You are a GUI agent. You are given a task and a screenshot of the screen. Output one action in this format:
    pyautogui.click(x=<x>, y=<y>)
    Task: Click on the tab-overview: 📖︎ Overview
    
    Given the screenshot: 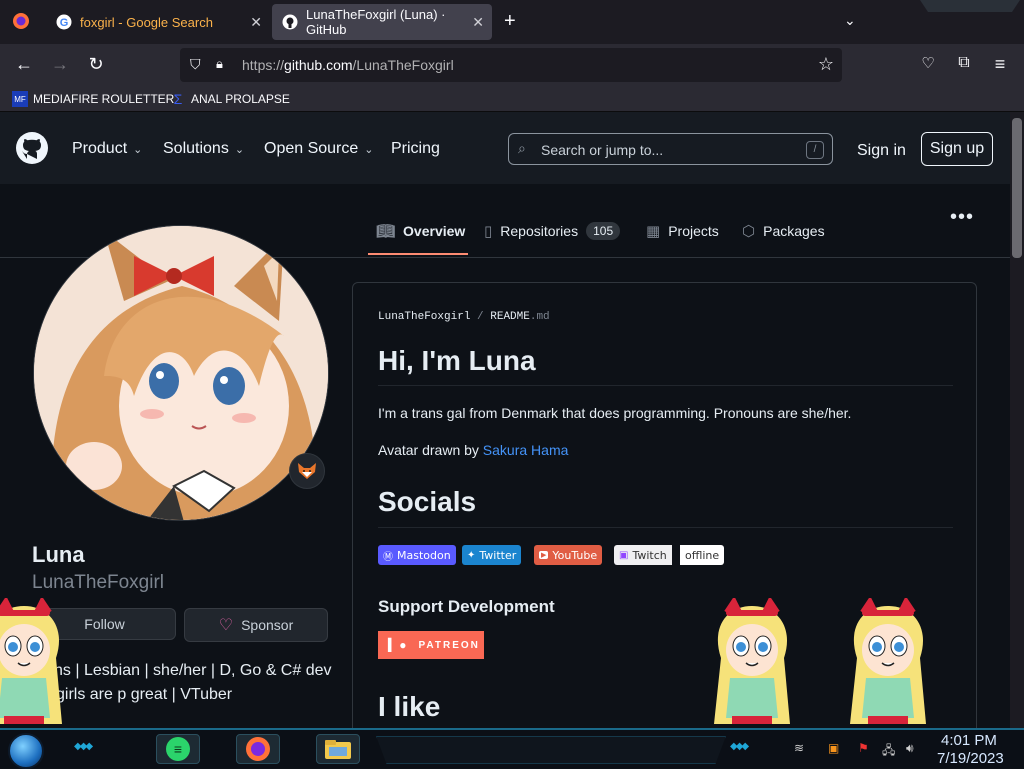 What is the action you would take?
    pyautogui.click(x=420, y=231)
    